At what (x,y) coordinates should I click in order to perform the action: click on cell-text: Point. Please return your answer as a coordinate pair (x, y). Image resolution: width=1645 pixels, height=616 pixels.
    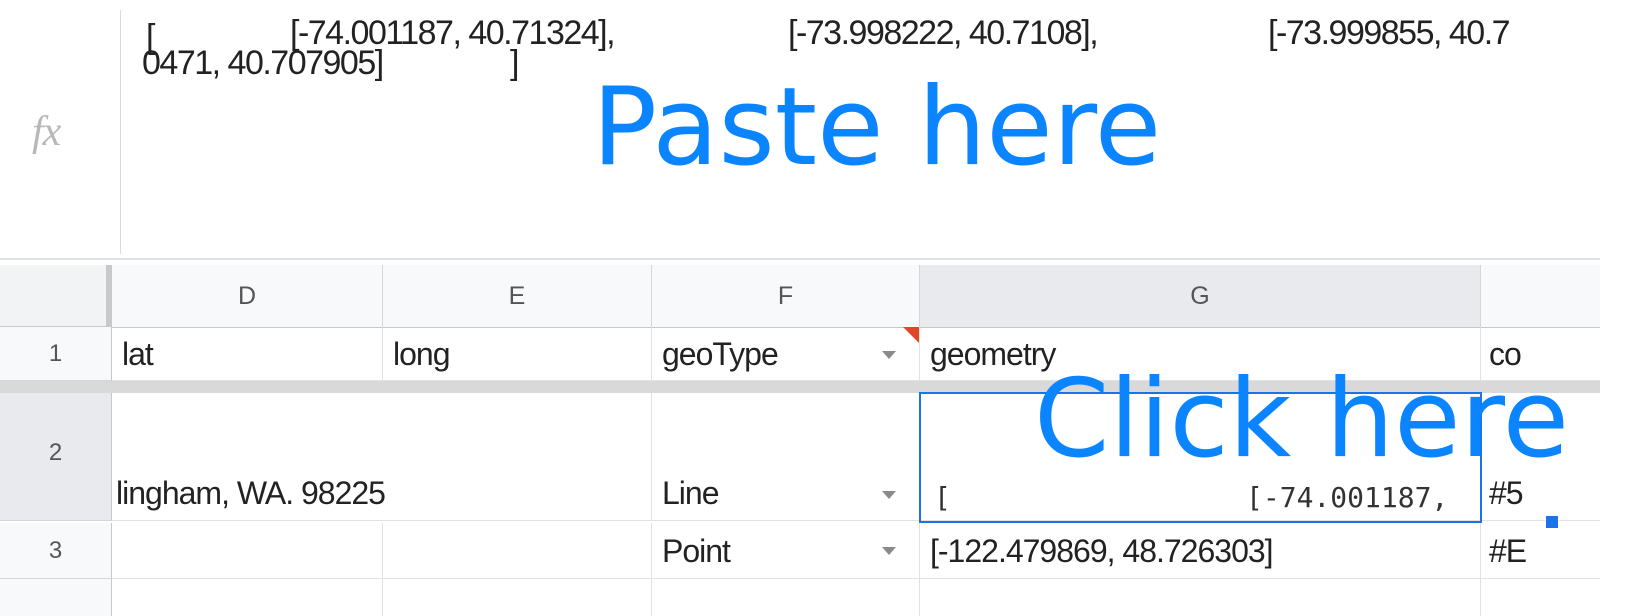
    Looking at the image, I should click on (696, 551).